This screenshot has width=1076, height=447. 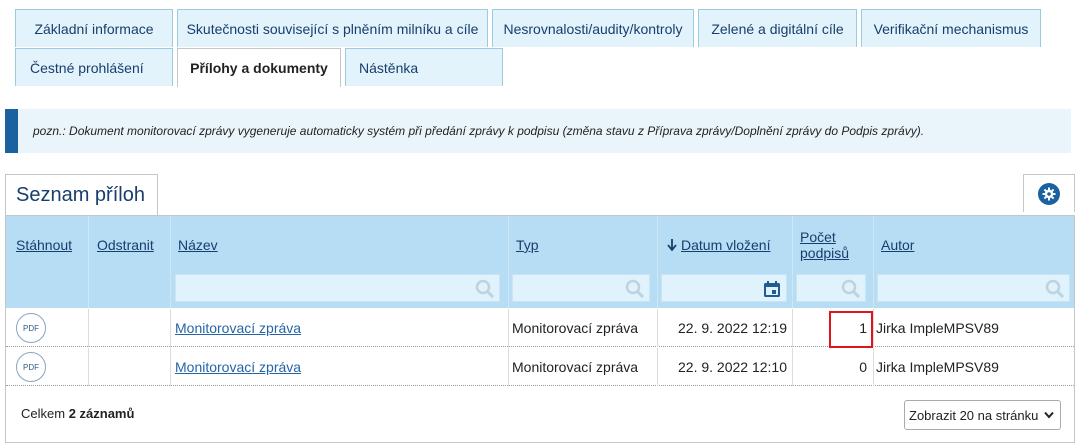 I want to click on tab-label: Čestné prohlášení, so click(x=87, y=67).